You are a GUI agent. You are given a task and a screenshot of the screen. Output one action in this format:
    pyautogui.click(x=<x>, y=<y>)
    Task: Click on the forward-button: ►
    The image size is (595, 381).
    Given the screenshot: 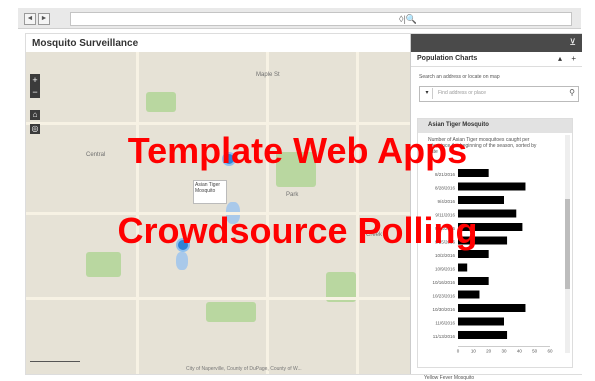 What is the action you would take?
    pyautogui.click(x=44, y=19)
    